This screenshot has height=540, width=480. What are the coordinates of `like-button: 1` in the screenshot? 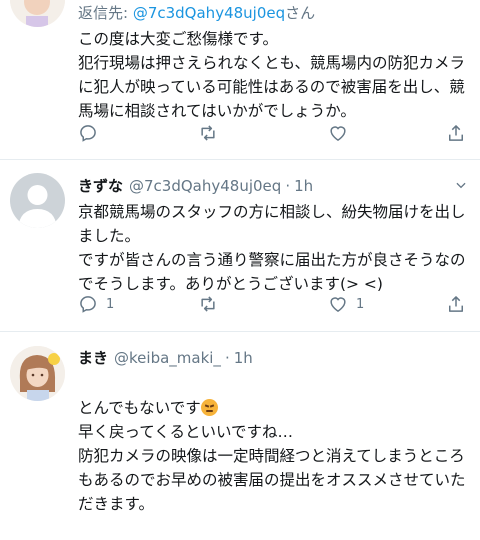 It's located at (346, 304).